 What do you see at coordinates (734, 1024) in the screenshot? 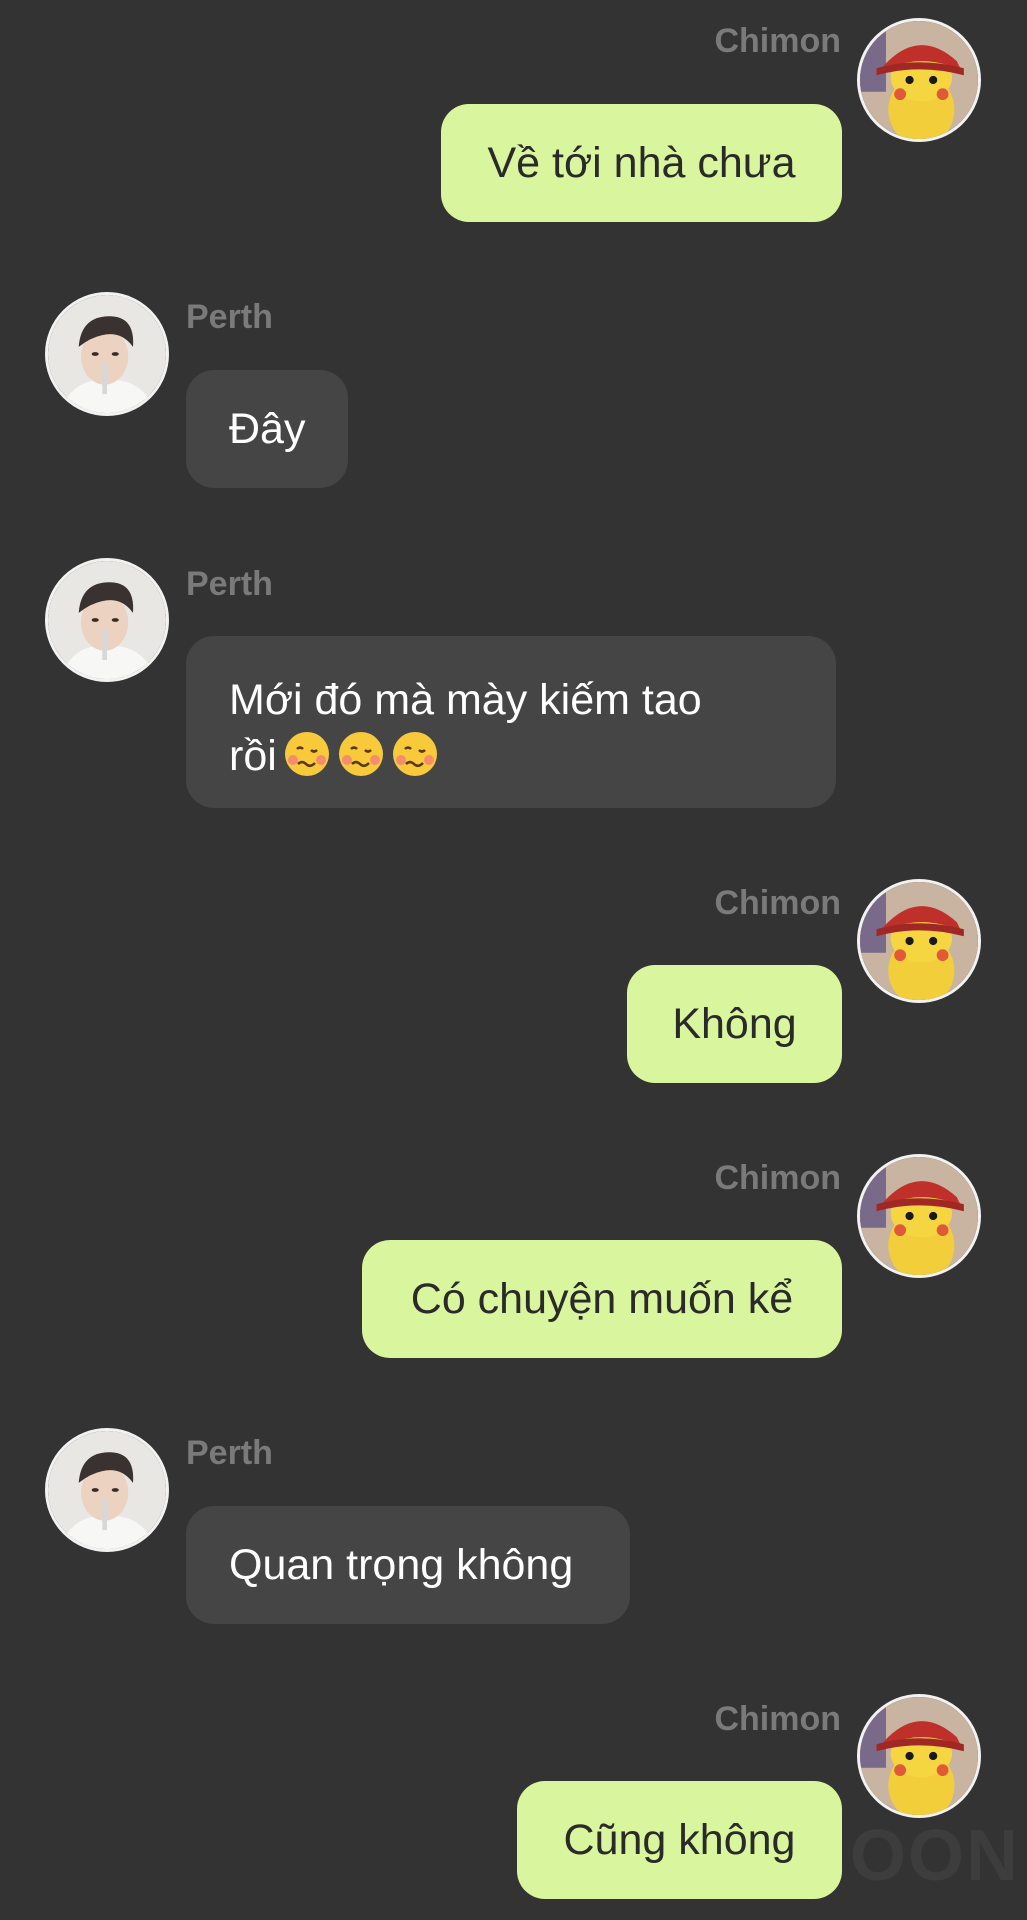
I see `message-bubble: Không` at bounding box center [734, 1024].